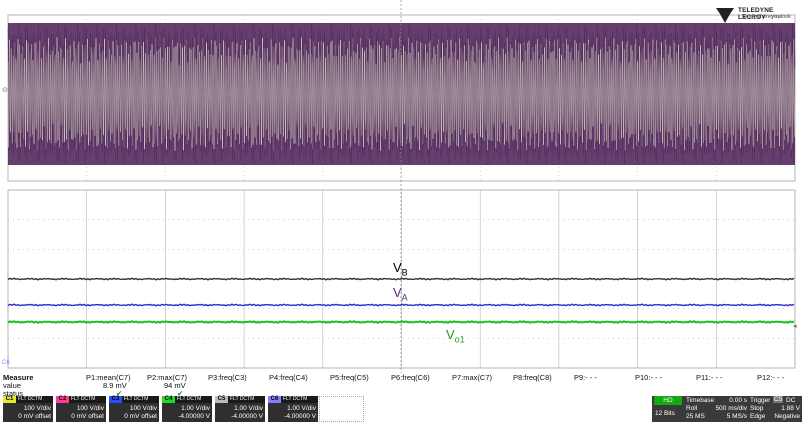  I want to click on lower-trace-channel-marker: C6, so click(6, 363).